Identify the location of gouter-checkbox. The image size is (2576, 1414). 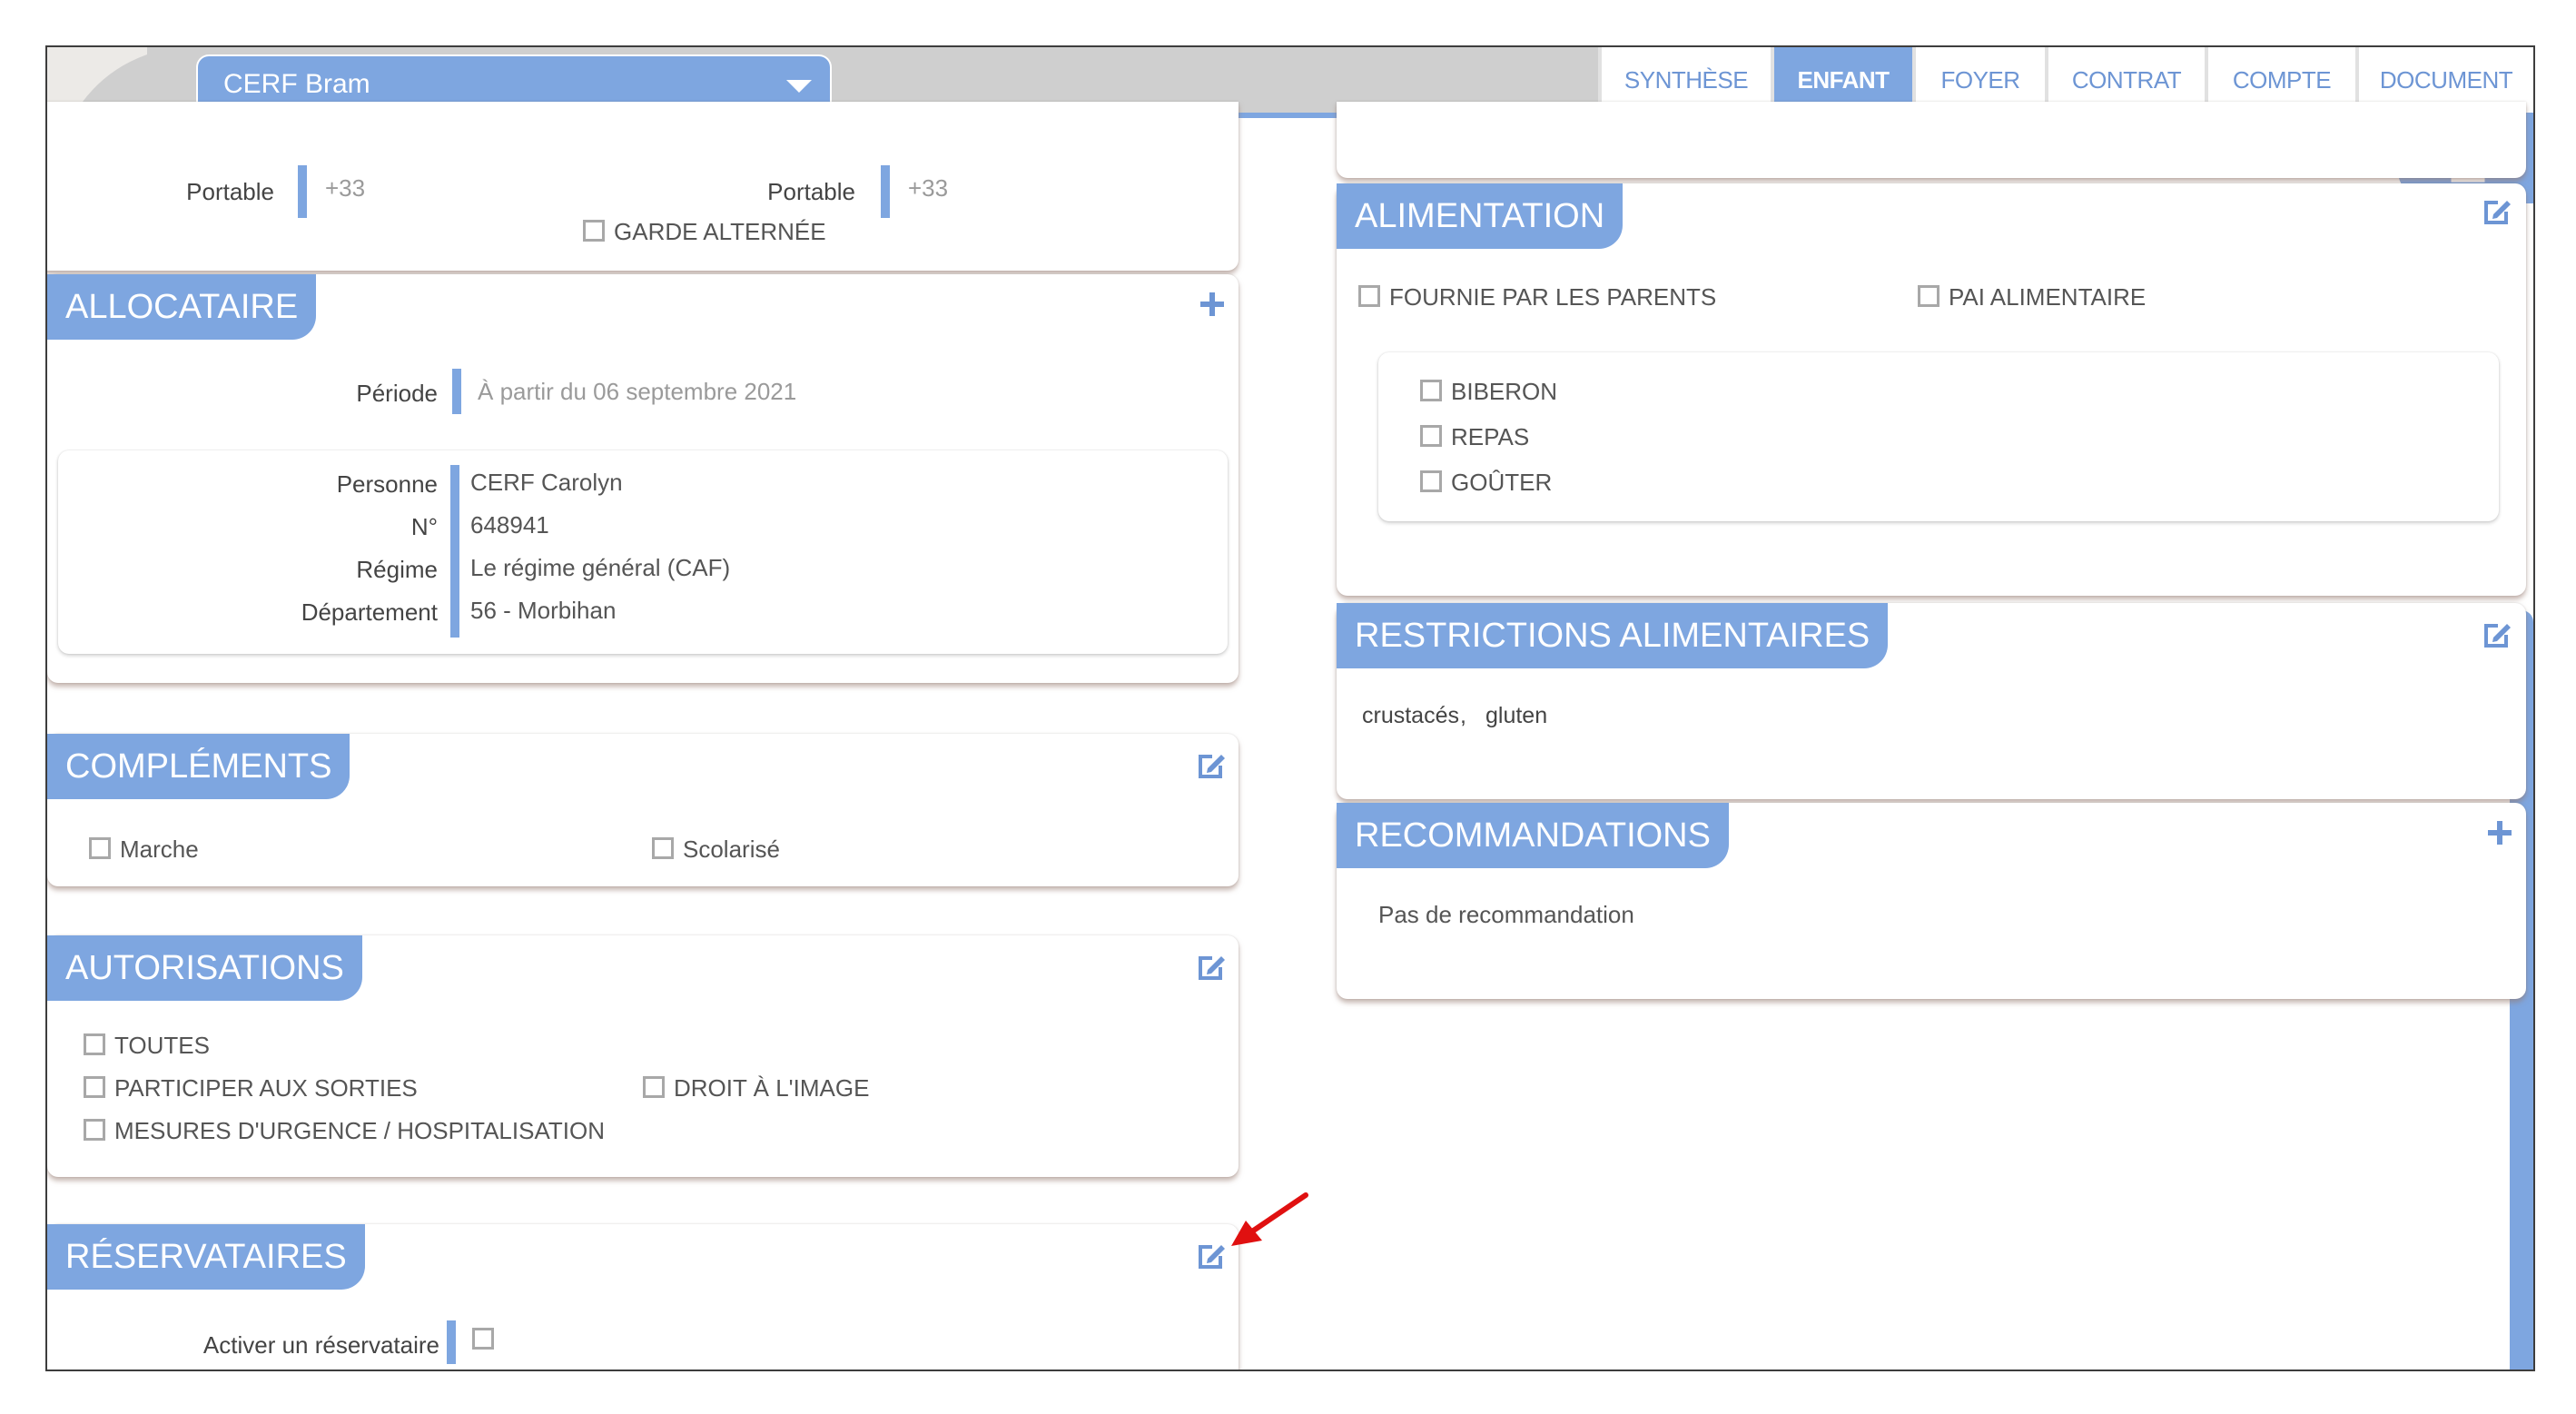
(1431, 481).